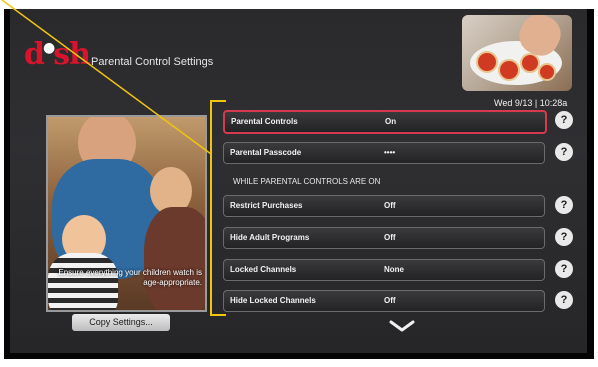 This screenshot has width=598, height=367. Describe the element at coordinates (270, 237) in the screenshot. I see `setting-label: Hide Adult Programs` at that location.